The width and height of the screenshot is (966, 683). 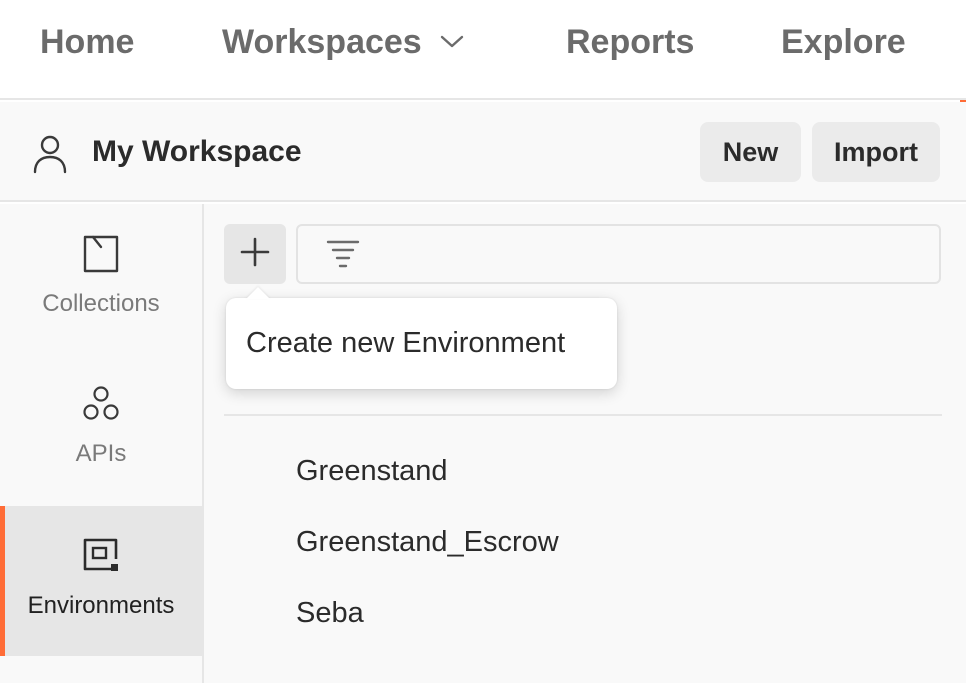 I want to click on nav-explore: Explore, so click(x=843, y=42).